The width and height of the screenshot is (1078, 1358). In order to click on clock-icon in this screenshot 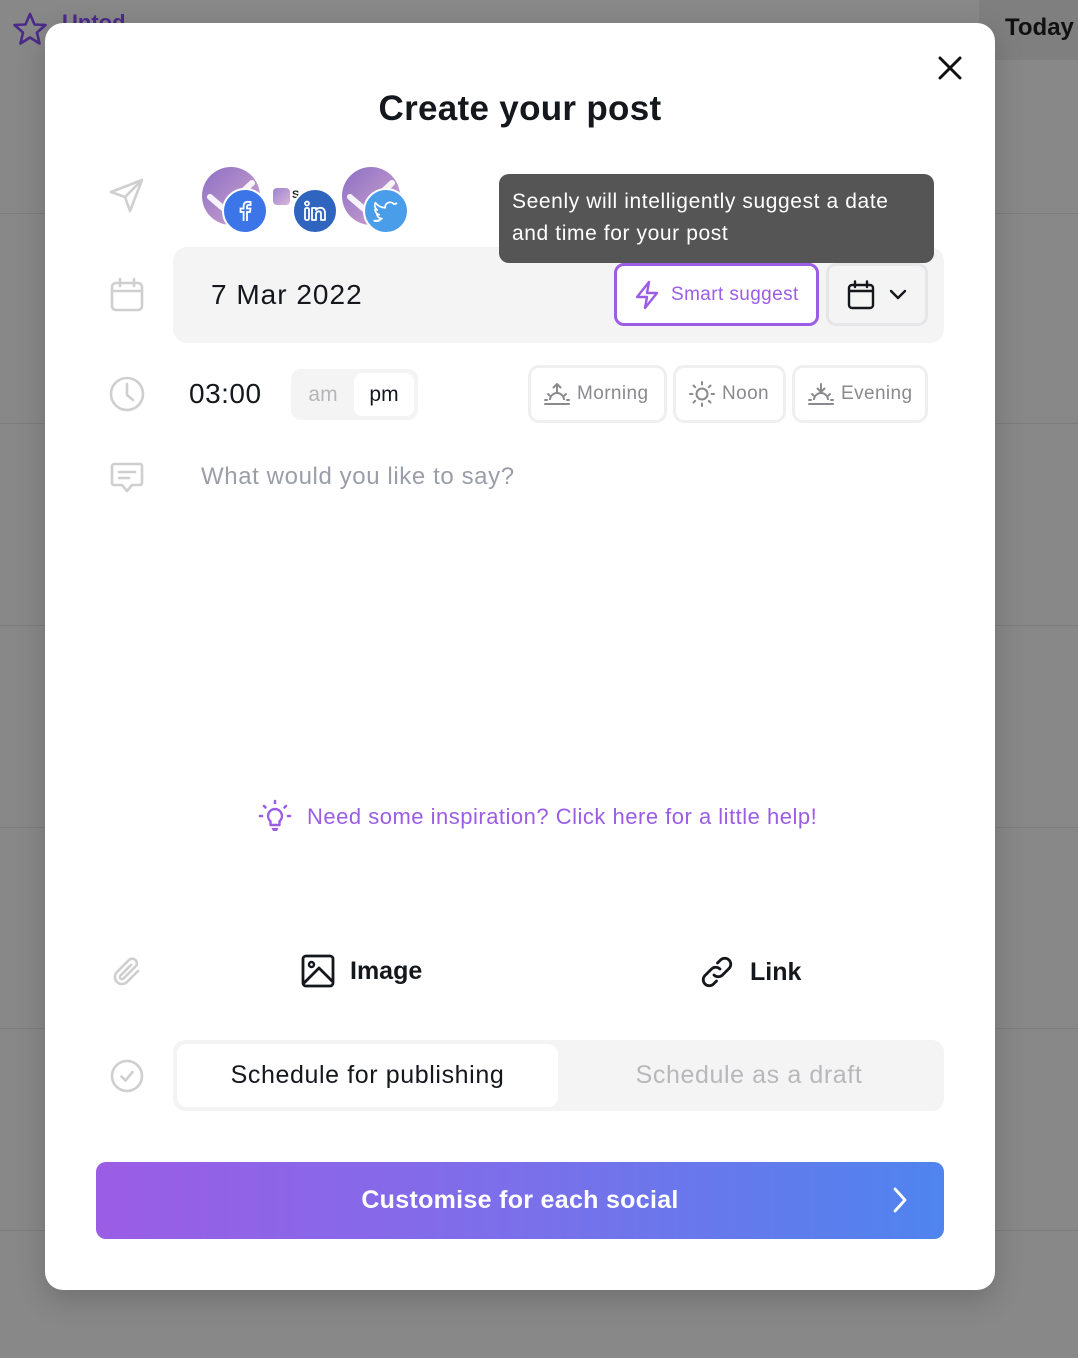, I will do `click(127, 394)`.